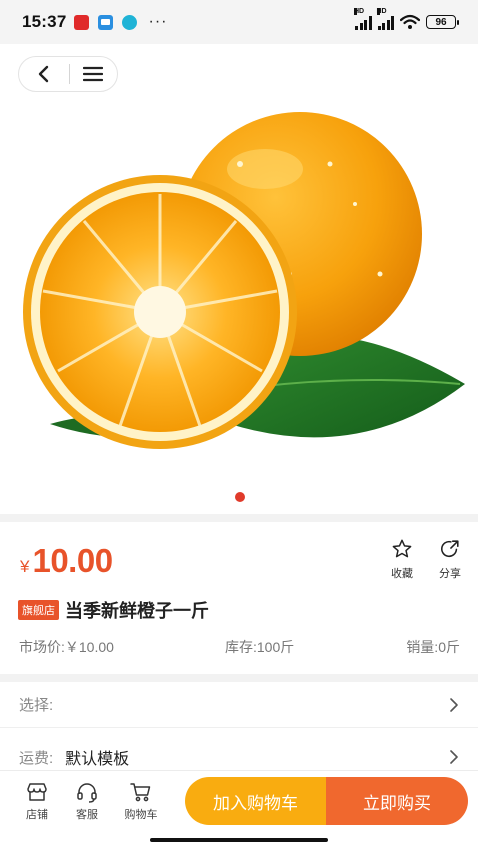 This screenshot has height=850, width=478. I want to click on hamburger-menu-icon, so click(93, 74).